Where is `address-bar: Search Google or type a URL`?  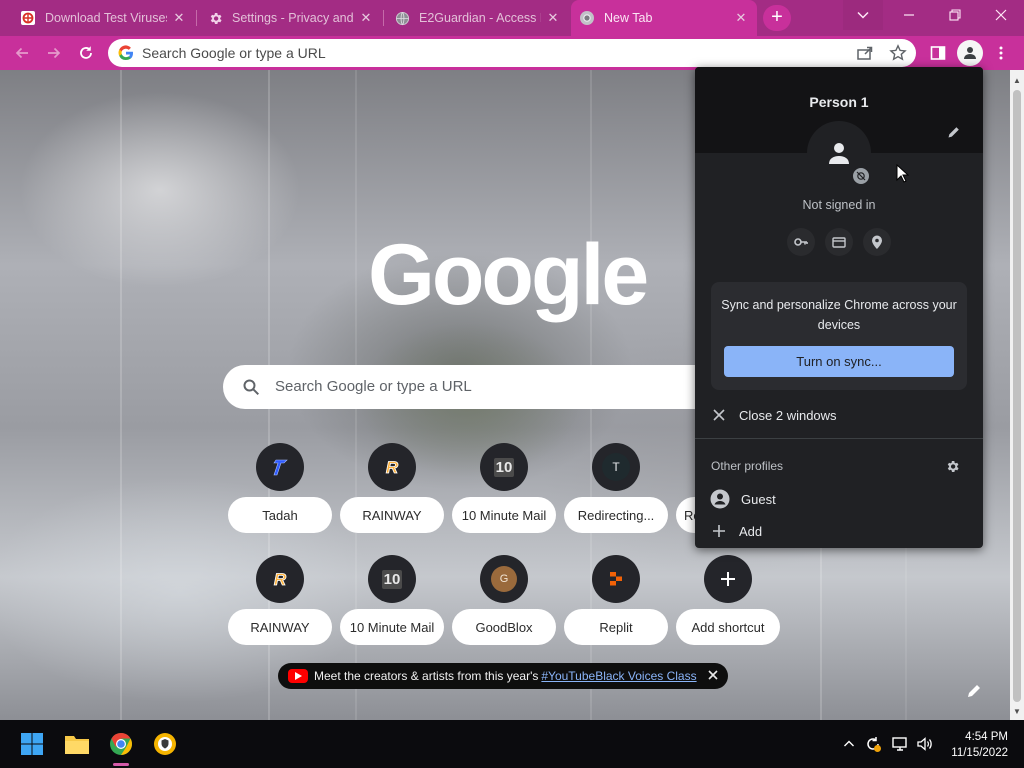
address-bar: Search Google or type a URL is located at coordinates (512, 53).